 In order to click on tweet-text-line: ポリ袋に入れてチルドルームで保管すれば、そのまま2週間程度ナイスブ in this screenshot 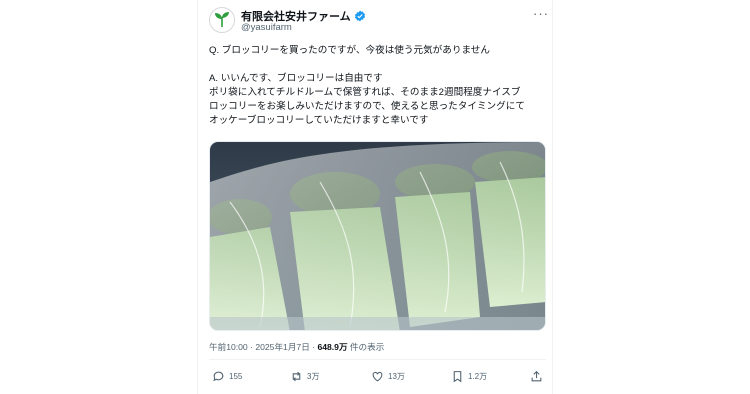, I will do `click(365, 92)`.